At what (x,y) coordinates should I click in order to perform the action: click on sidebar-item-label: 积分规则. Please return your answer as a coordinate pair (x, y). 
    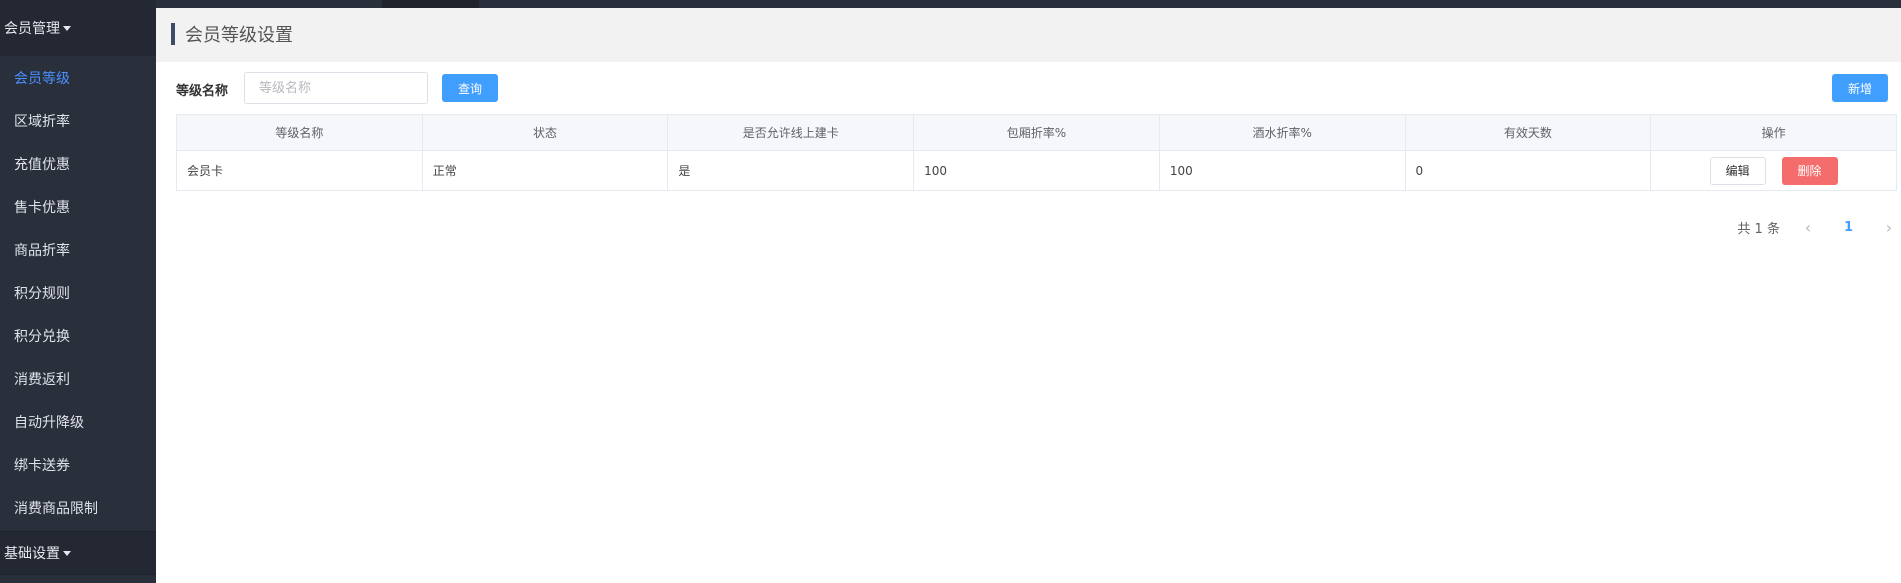
    Looking at the image, I should click on (42, 293).